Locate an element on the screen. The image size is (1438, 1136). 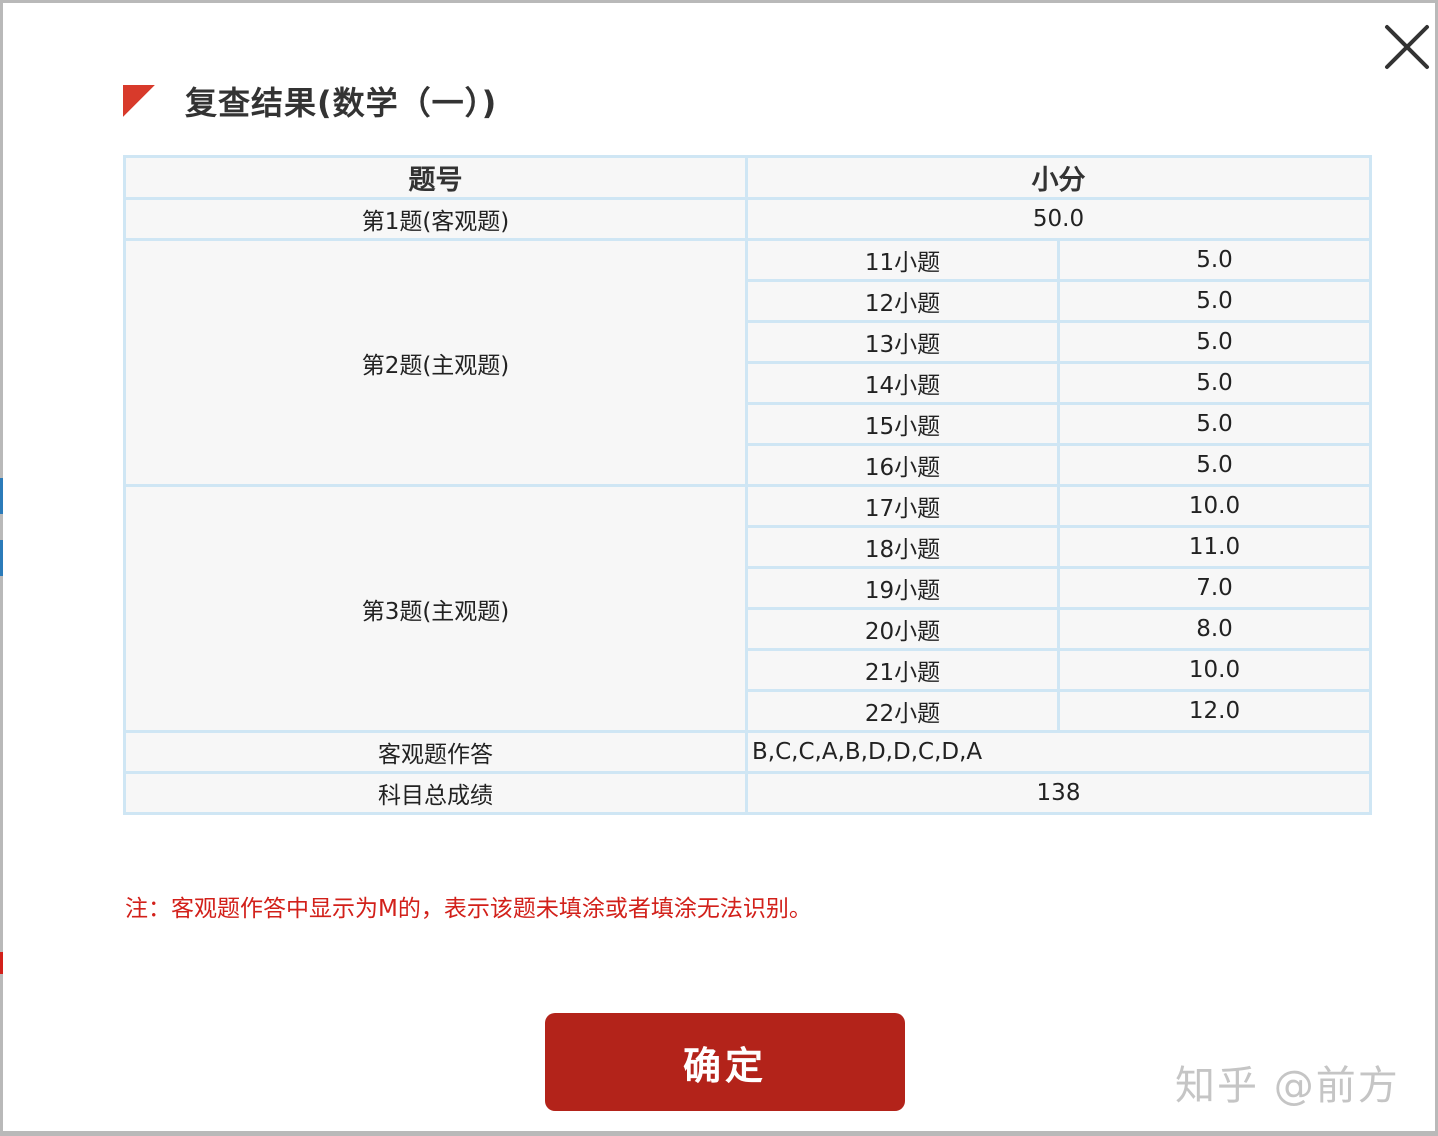
table-row: 第1题(客观题) 50.0 is located at coordinates (747, 219).